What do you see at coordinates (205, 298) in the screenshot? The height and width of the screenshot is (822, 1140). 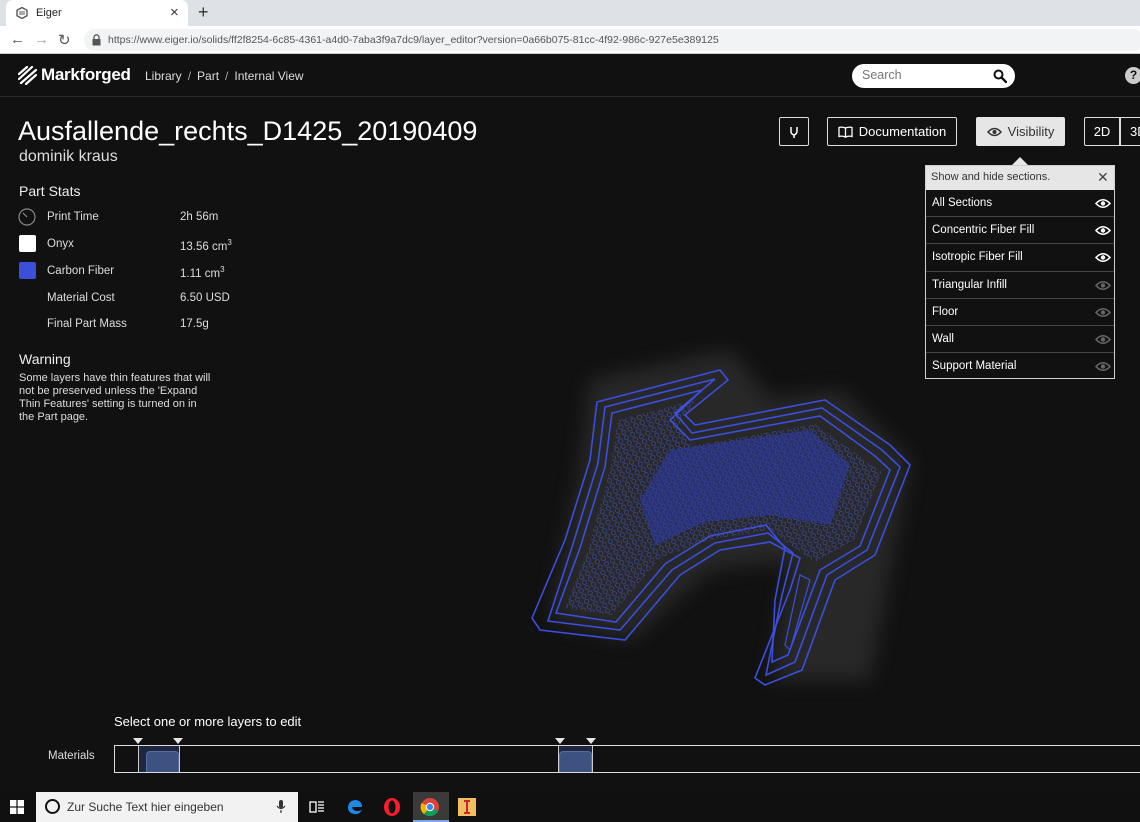 I see `stat-value: 6.50 USD` at bounding box center [205, 298].